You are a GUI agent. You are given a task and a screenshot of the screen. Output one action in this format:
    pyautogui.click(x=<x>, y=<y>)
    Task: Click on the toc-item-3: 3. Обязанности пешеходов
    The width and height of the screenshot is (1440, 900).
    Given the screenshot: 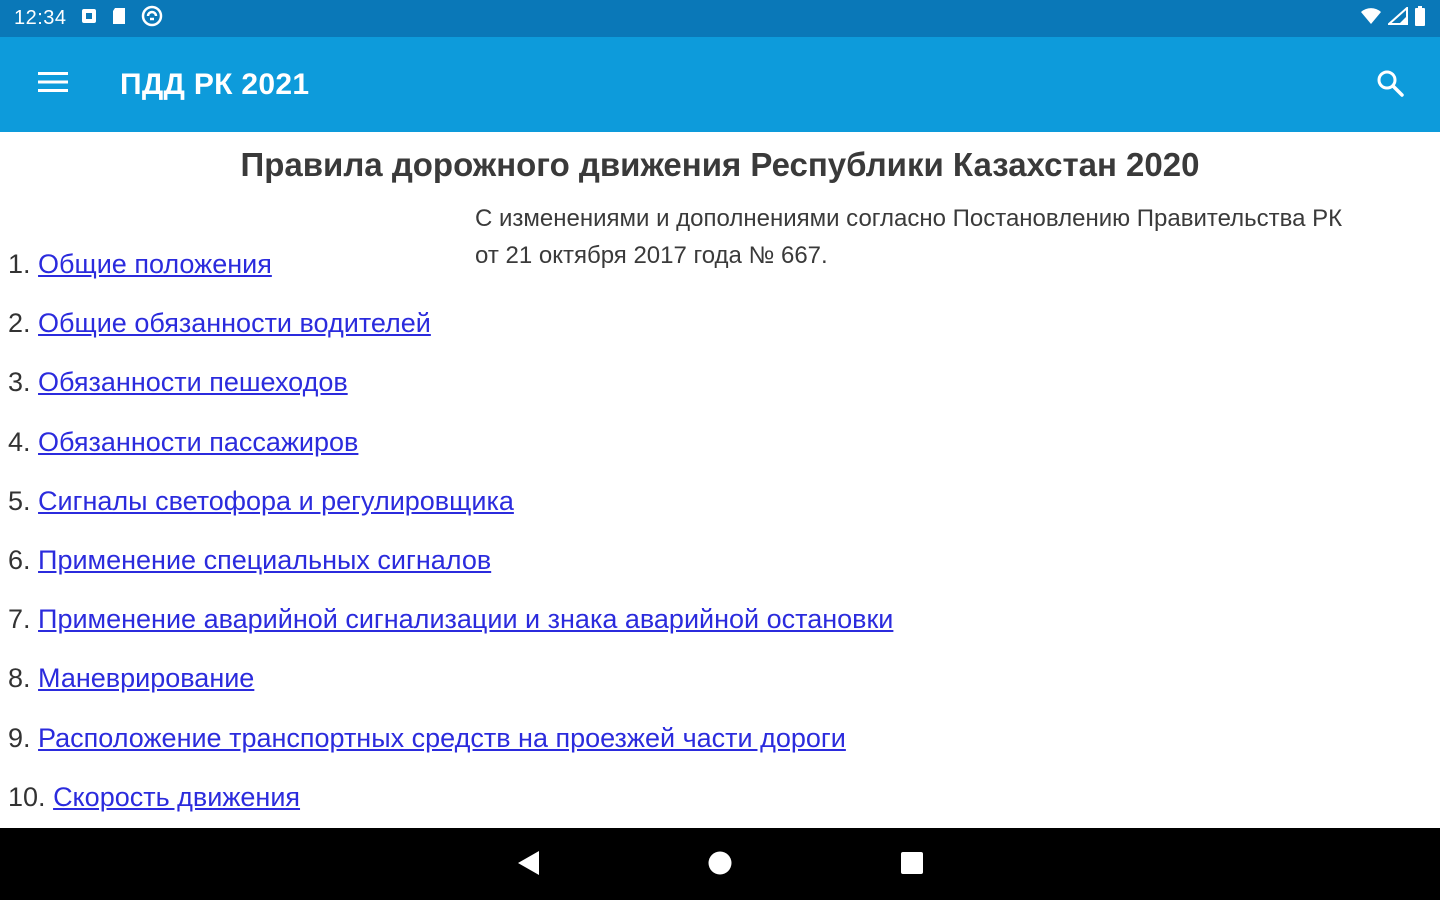 What is the action you would take?
    pyautogui.click(x=450, y=392)
    